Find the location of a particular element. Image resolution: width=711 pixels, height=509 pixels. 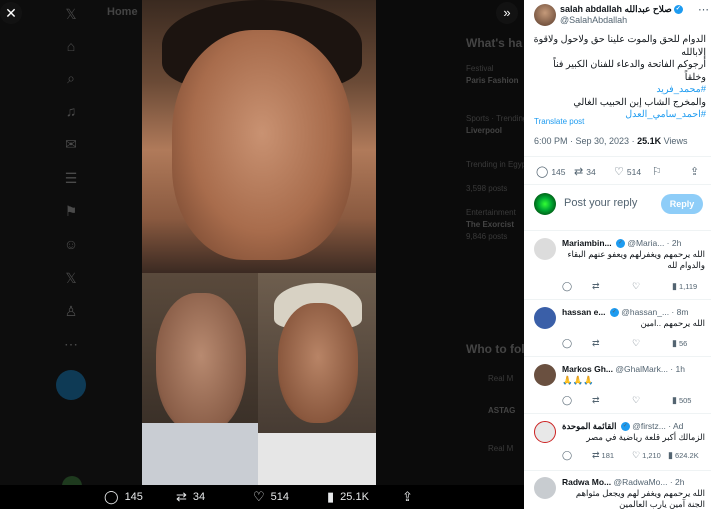

views-action: ▮ 25.1K is located at coordinates (348, 497).